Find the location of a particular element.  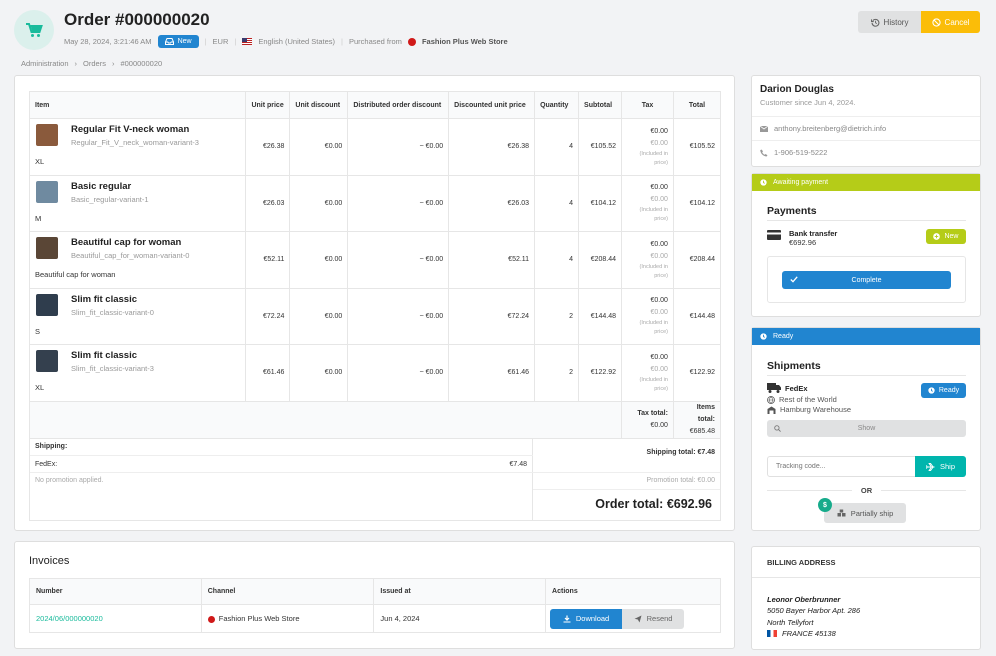

col-number: Number is located at coordinates (115, 591).